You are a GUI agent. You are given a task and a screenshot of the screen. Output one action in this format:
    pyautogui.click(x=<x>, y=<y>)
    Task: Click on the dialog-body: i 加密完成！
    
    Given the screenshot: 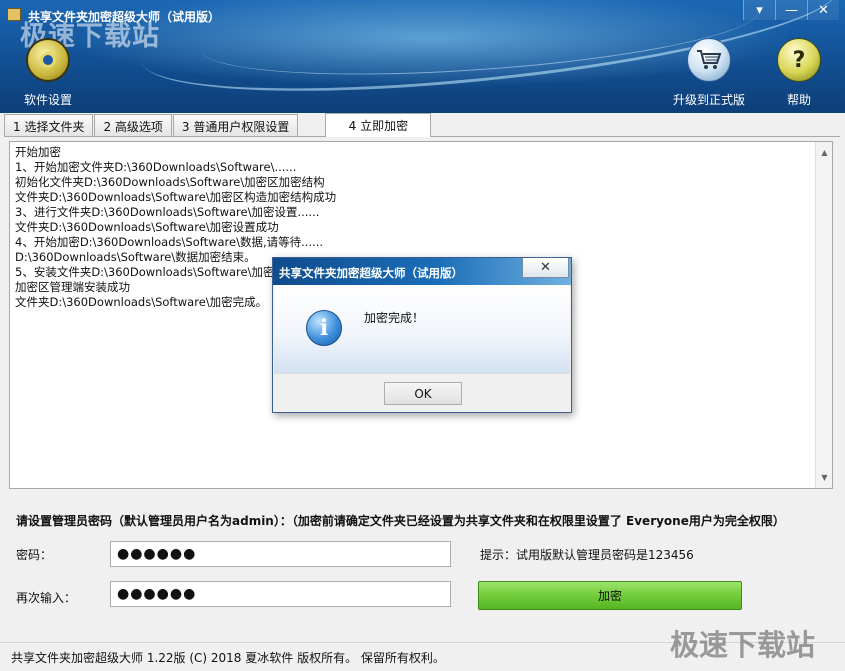 What is the action you would take?
    pyautogui.click(x=422, y=329)
    